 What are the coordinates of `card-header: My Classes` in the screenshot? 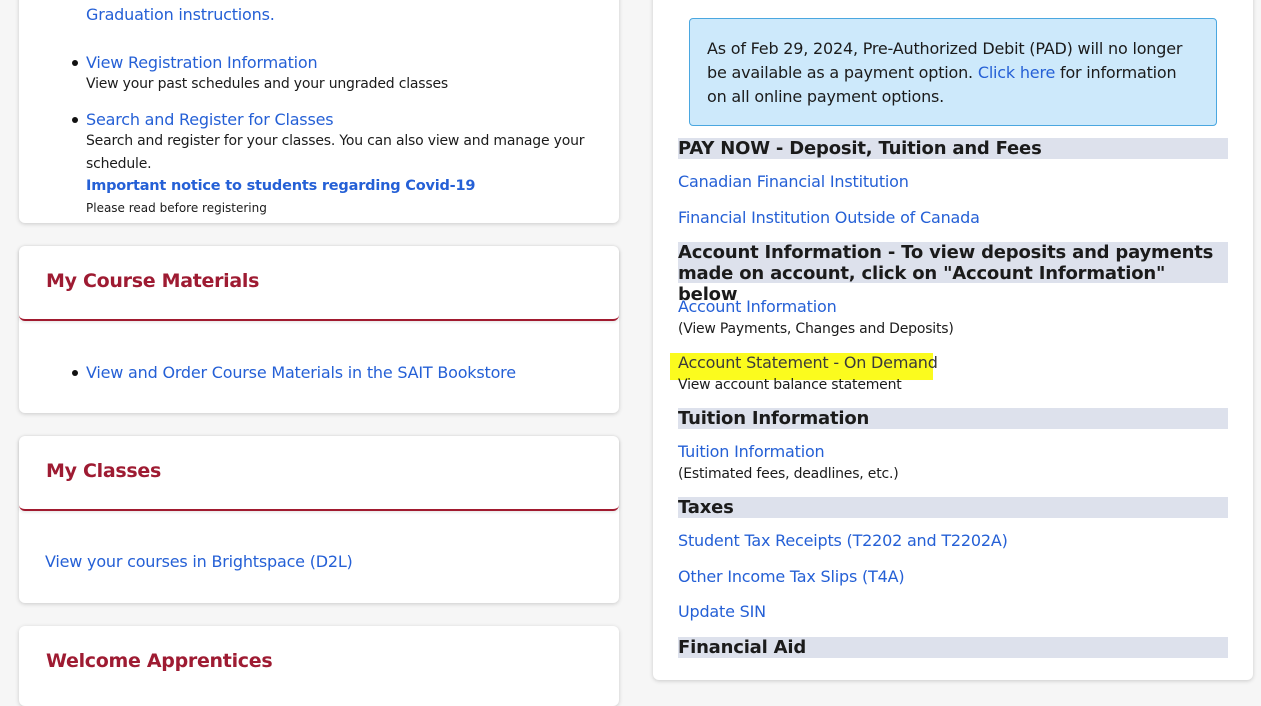 It's located at (319, 473).